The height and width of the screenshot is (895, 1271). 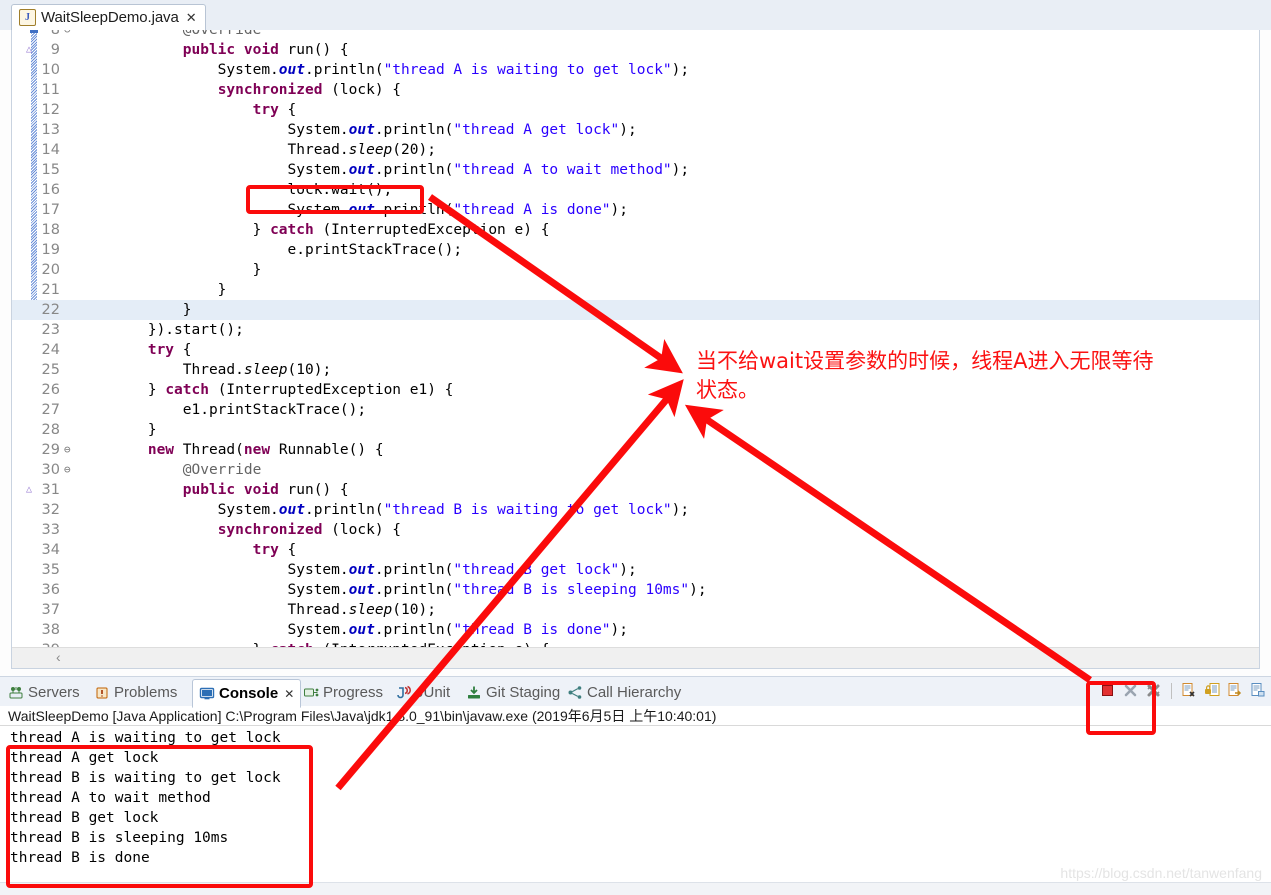 What do you see at coordinates (50, 190) in the screenshot?
I see `line-number: 16` at bounding box center [50, 190].